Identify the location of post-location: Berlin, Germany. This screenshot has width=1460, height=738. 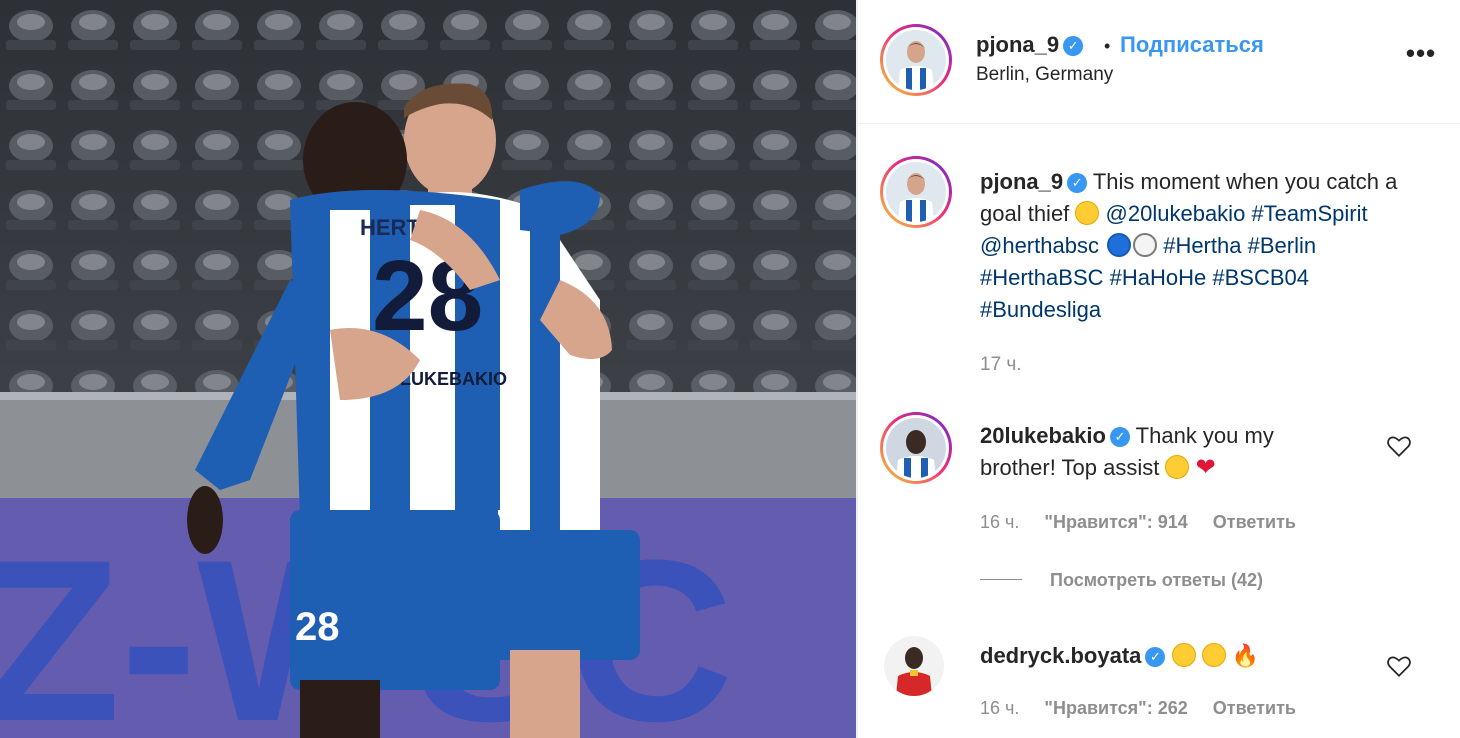
(1044, 75).